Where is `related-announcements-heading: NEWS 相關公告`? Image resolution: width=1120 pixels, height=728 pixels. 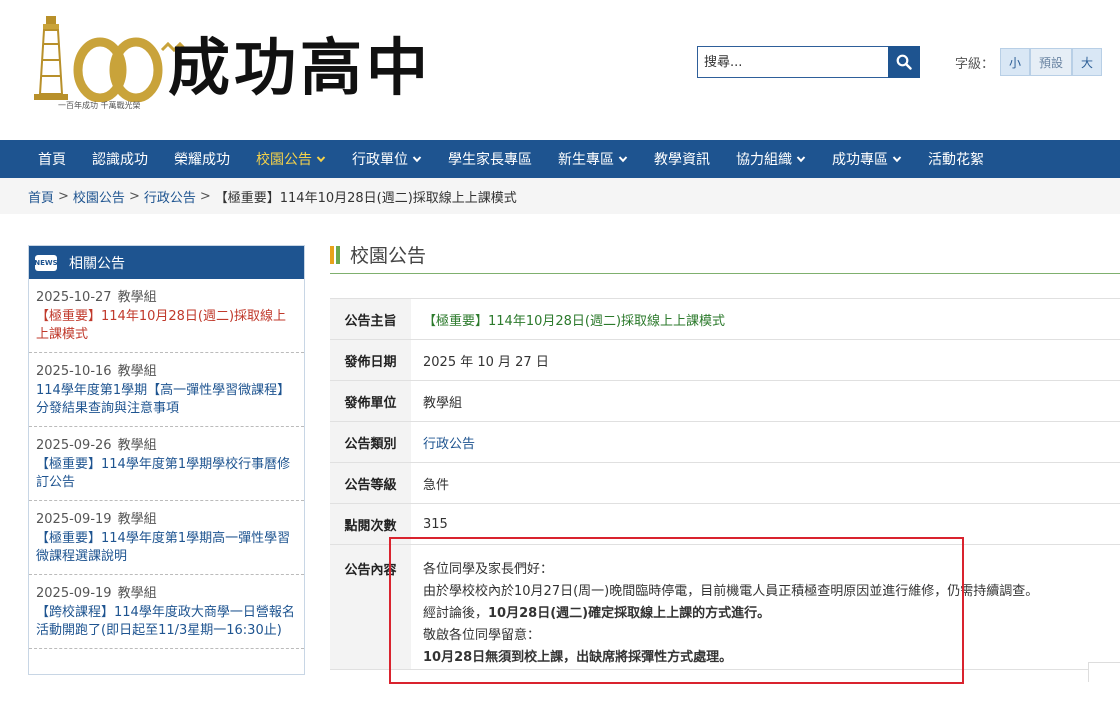
related-announcements-heading: NEWS 相關公告 is located at coordinates (166, 262).